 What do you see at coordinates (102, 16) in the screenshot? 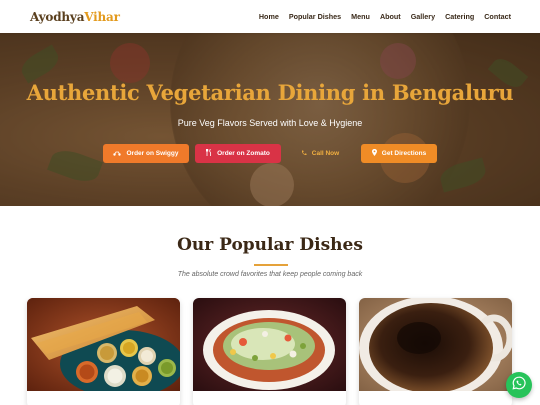
I see `brand-name-part2: Vihar` at bounding box center [102, 16].